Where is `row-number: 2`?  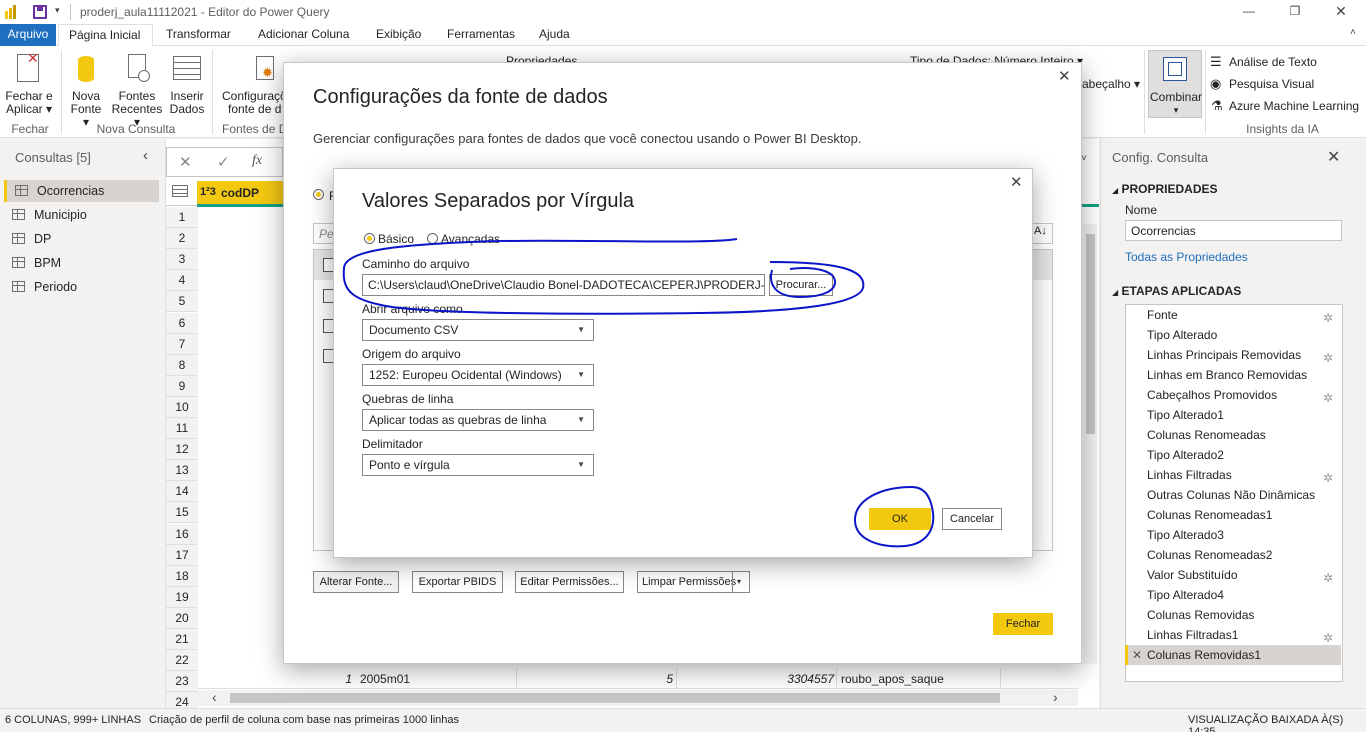 row-number: 2 is located at coordinates (182, 239).